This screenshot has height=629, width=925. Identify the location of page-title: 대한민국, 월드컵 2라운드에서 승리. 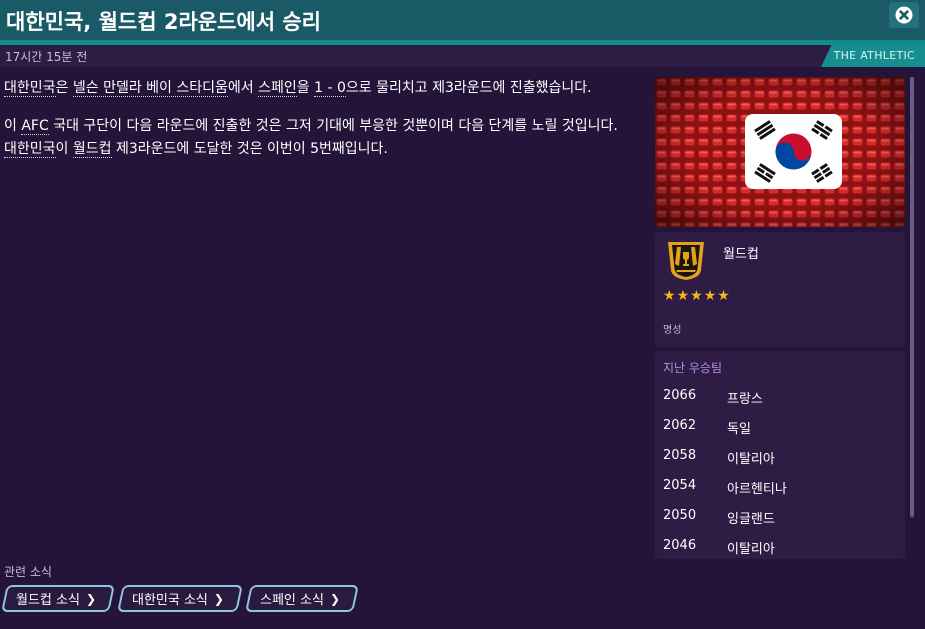
(164, 22).